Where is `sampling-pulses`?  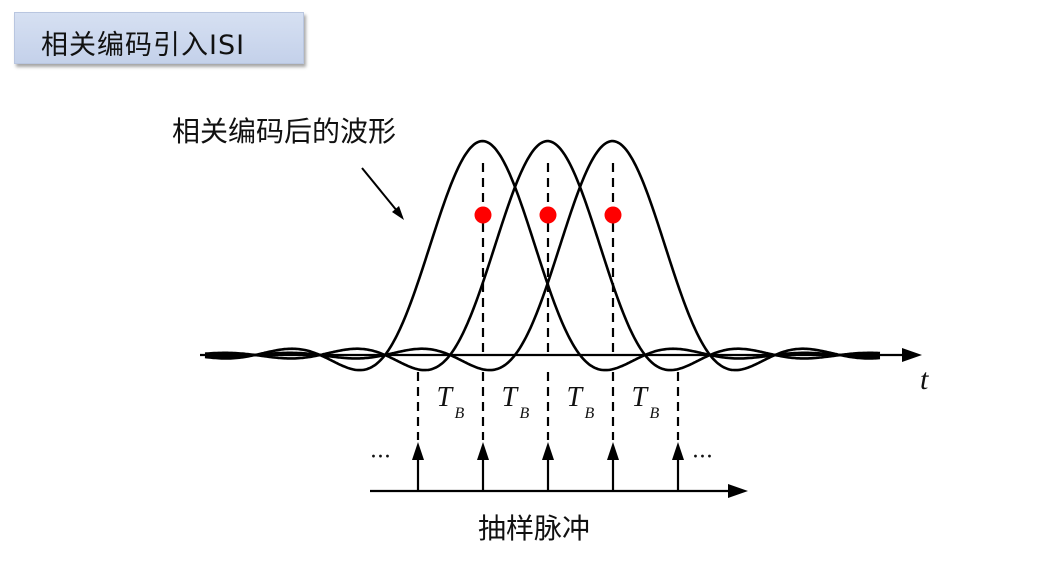
sampling-pulses is located at coordinates (548, 466).